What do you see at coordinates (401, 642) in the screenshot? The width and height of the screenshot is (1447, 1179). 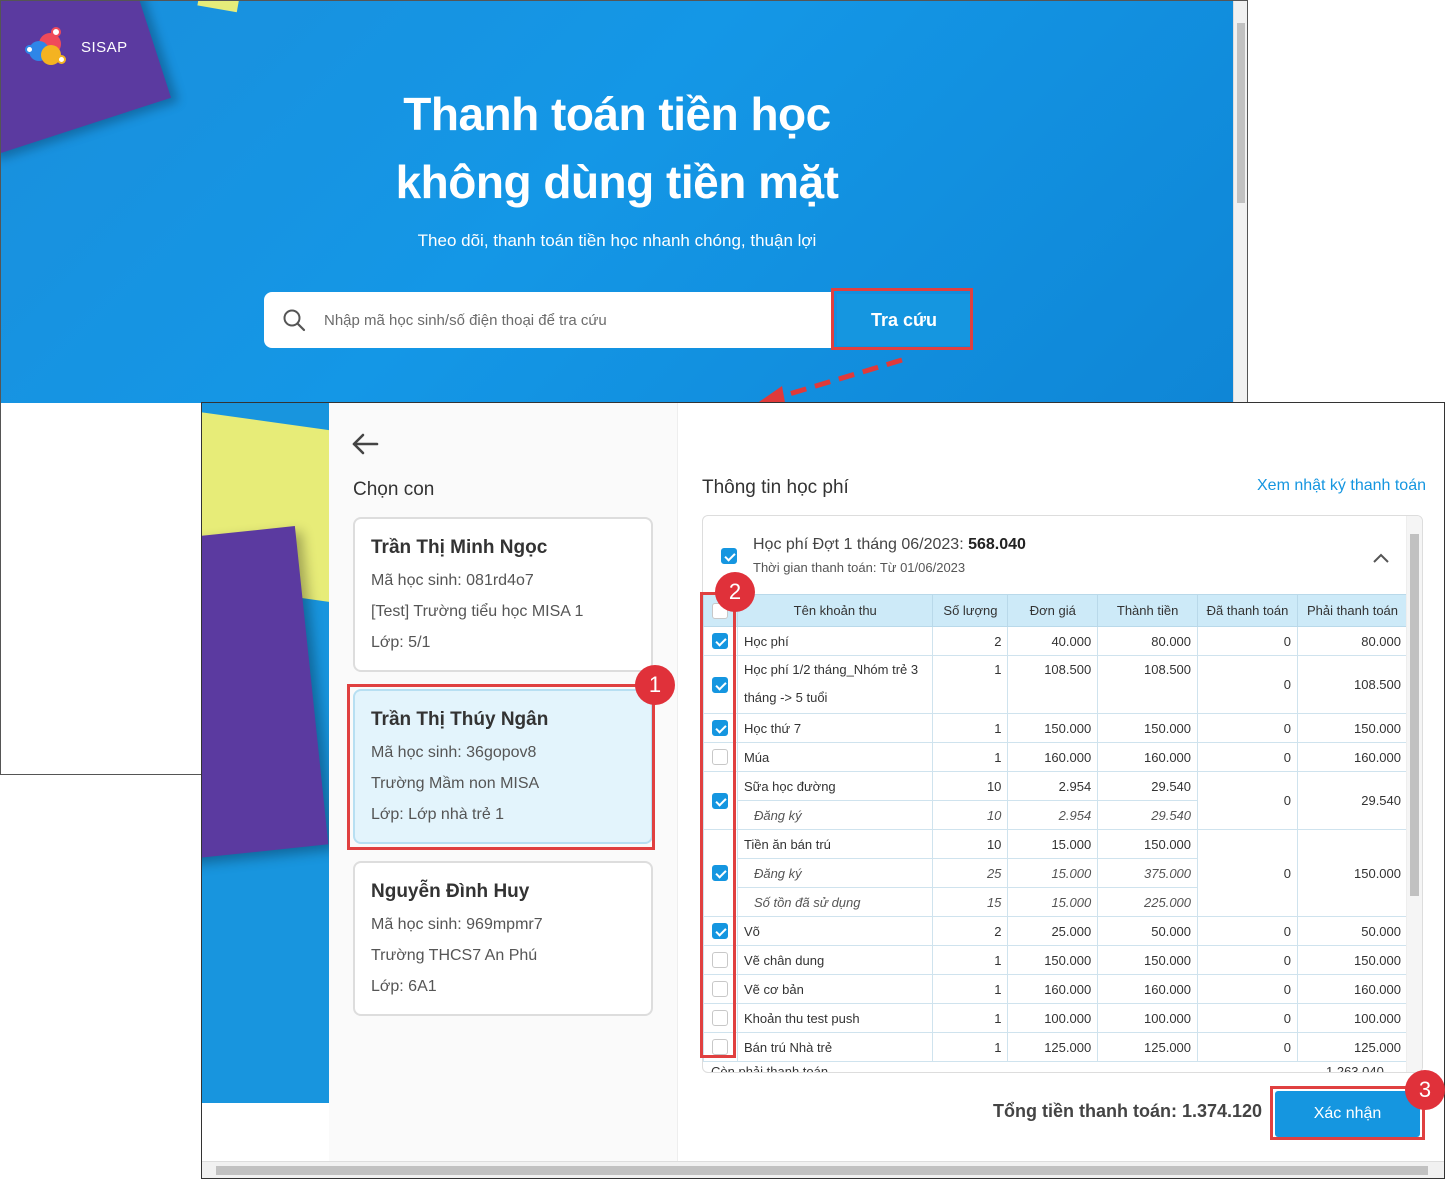 I see `child-class: Lớp: 5/1` at bounding box center [401, 642].